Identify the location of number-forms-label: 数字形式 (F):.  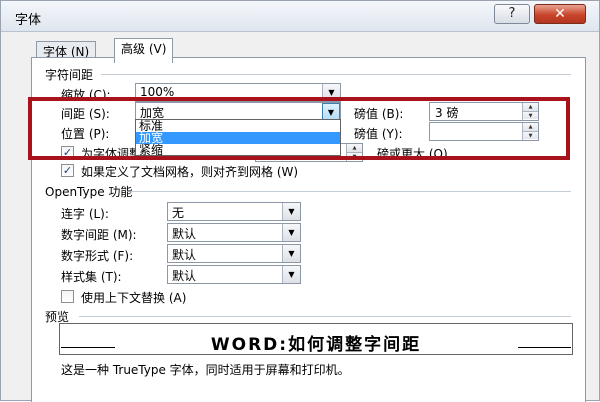
(97, 256).